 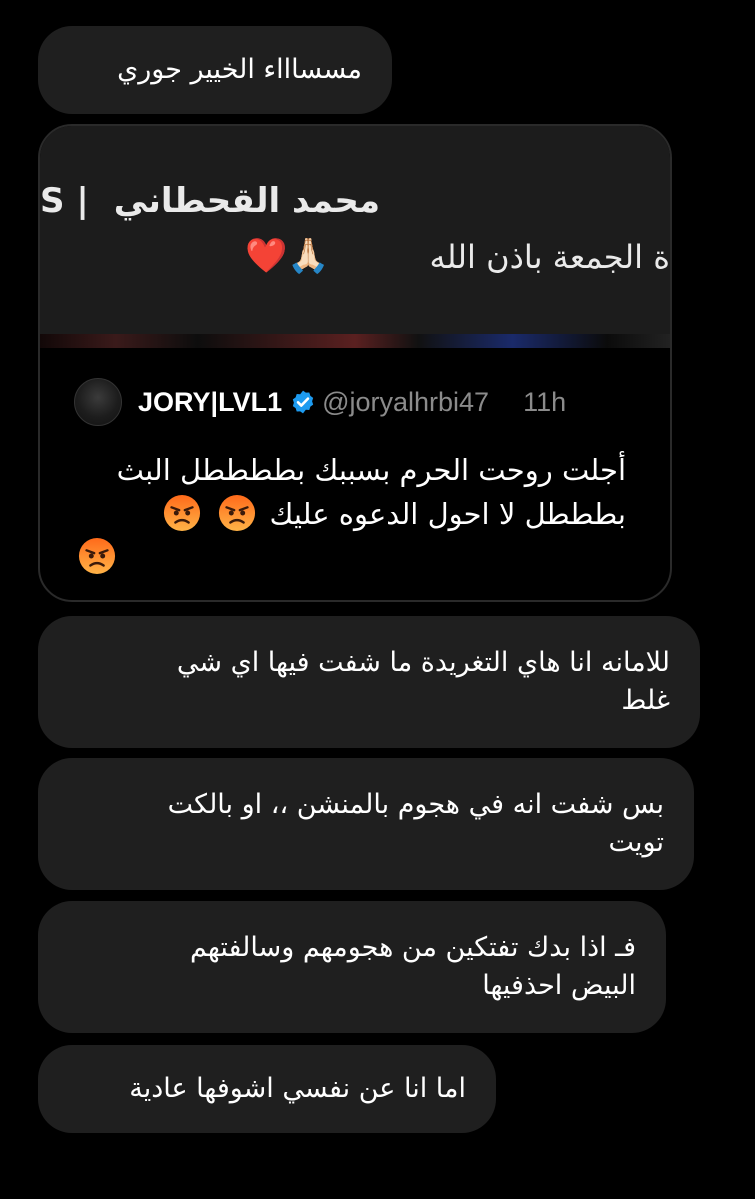 I want to click on message-text: اما انا عن نفسي اشوفها عادية, so click(x=297, y=1088).